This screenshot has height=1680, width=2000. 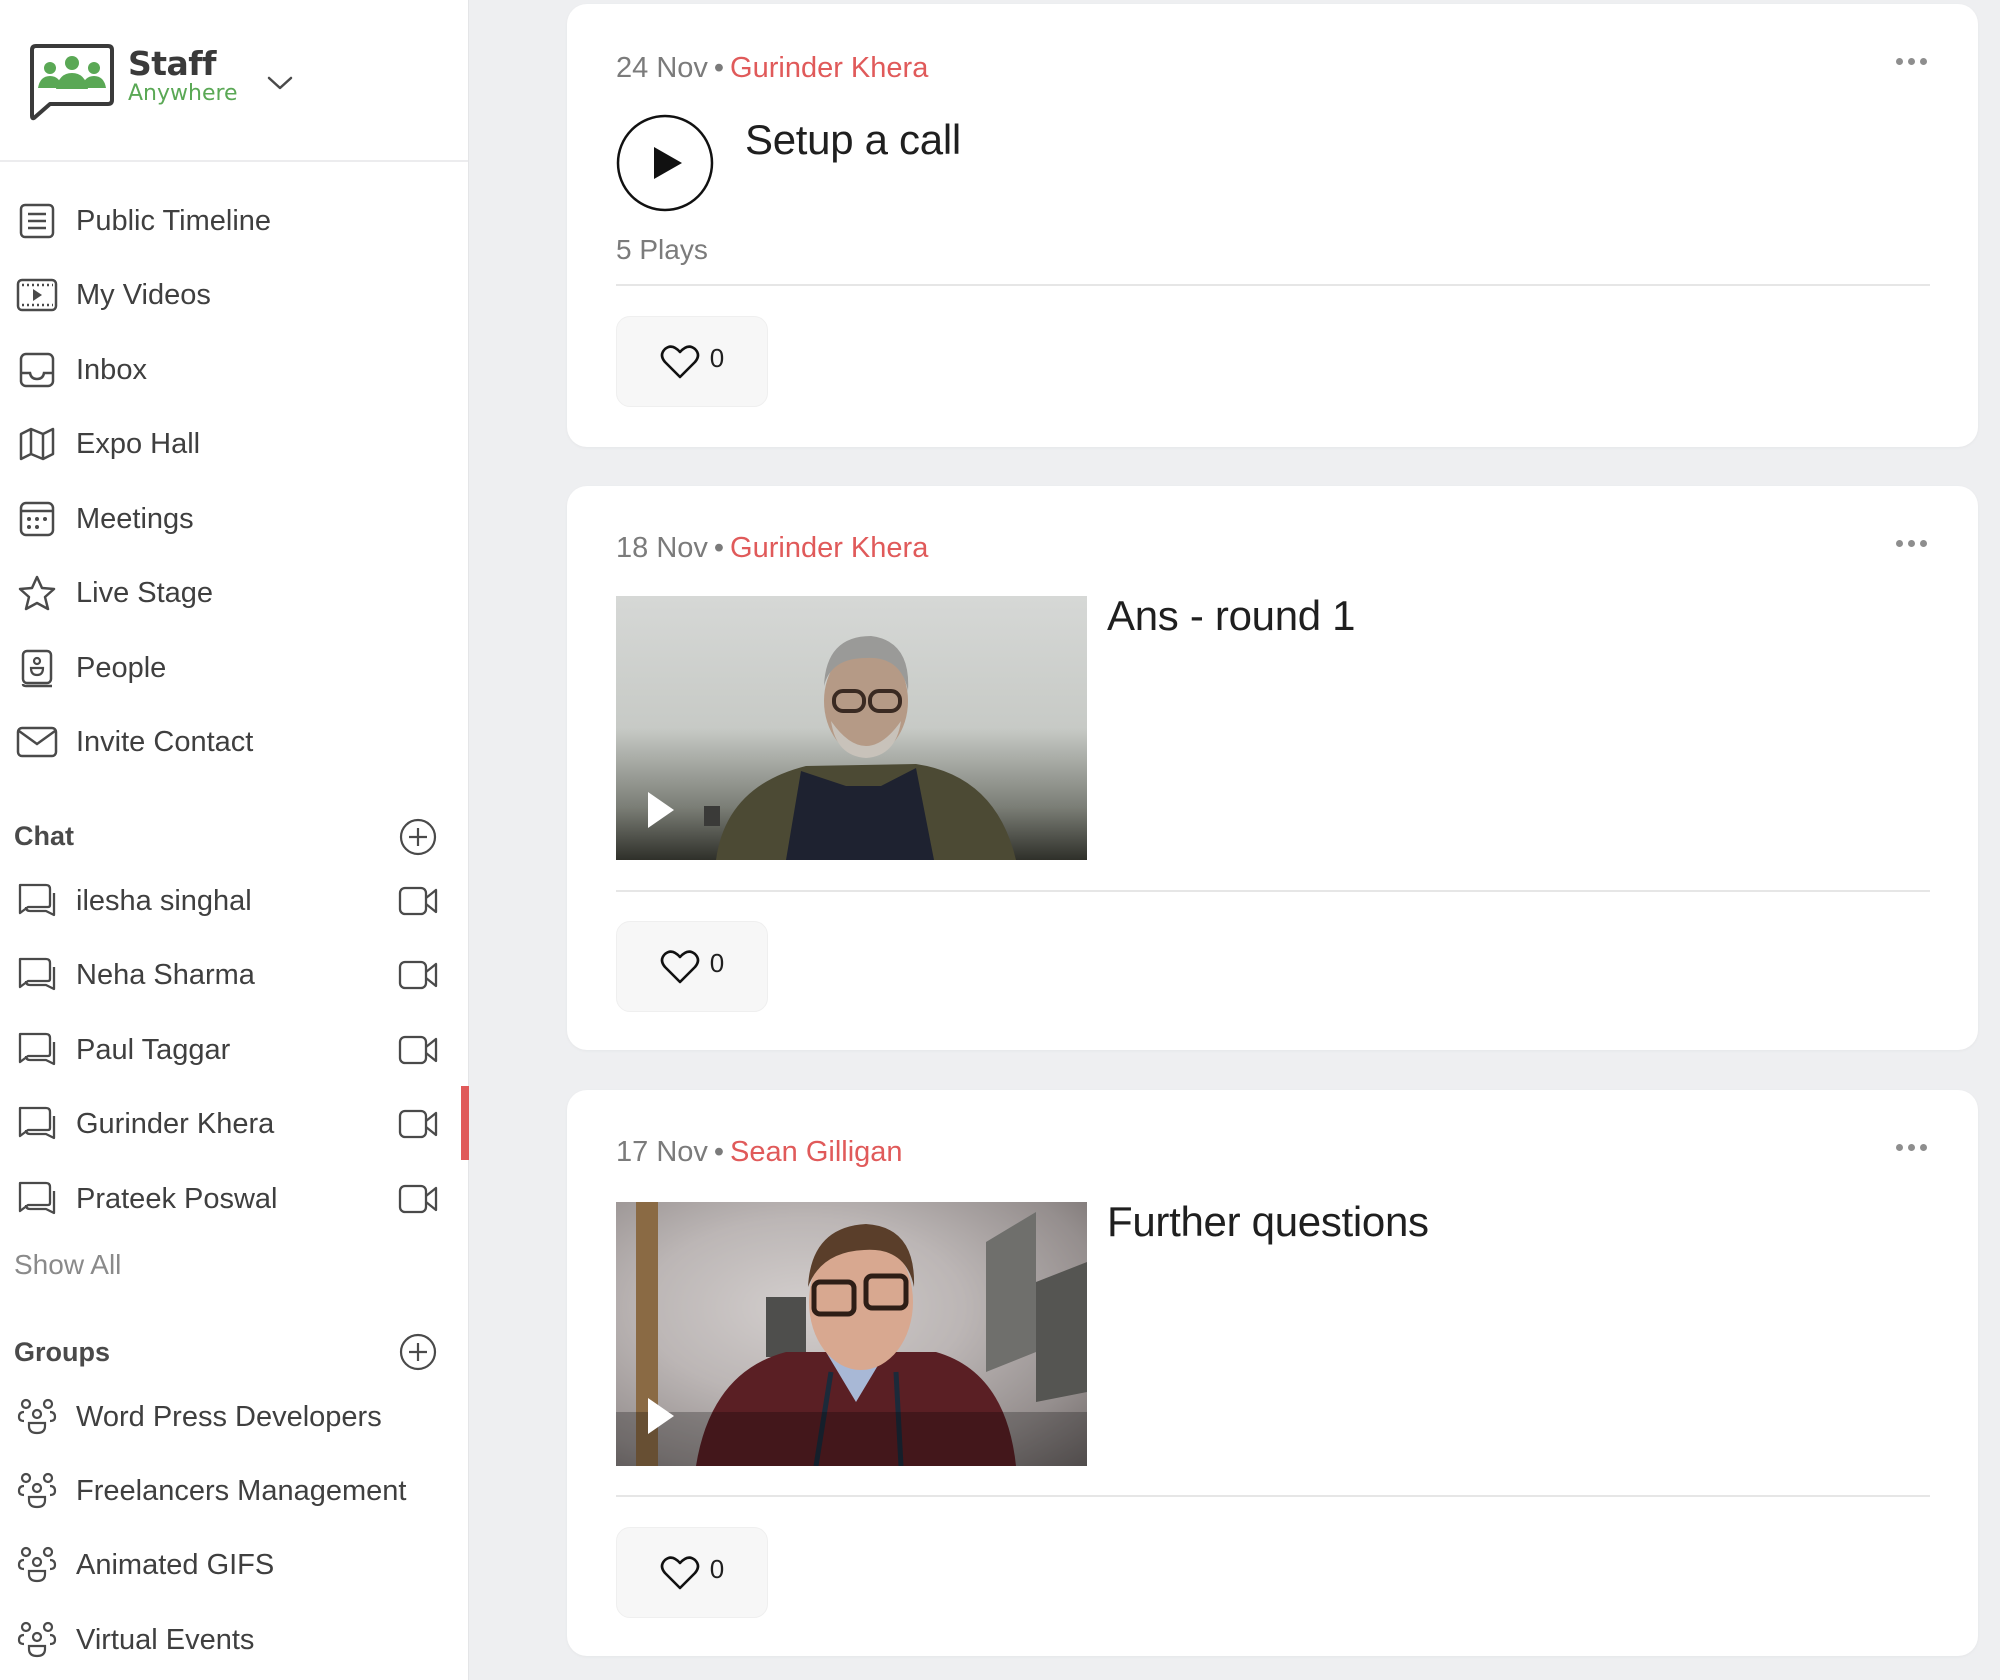 I want to click on chat-contact-name: Prateek Poswal, so click(x=177, y=1198).